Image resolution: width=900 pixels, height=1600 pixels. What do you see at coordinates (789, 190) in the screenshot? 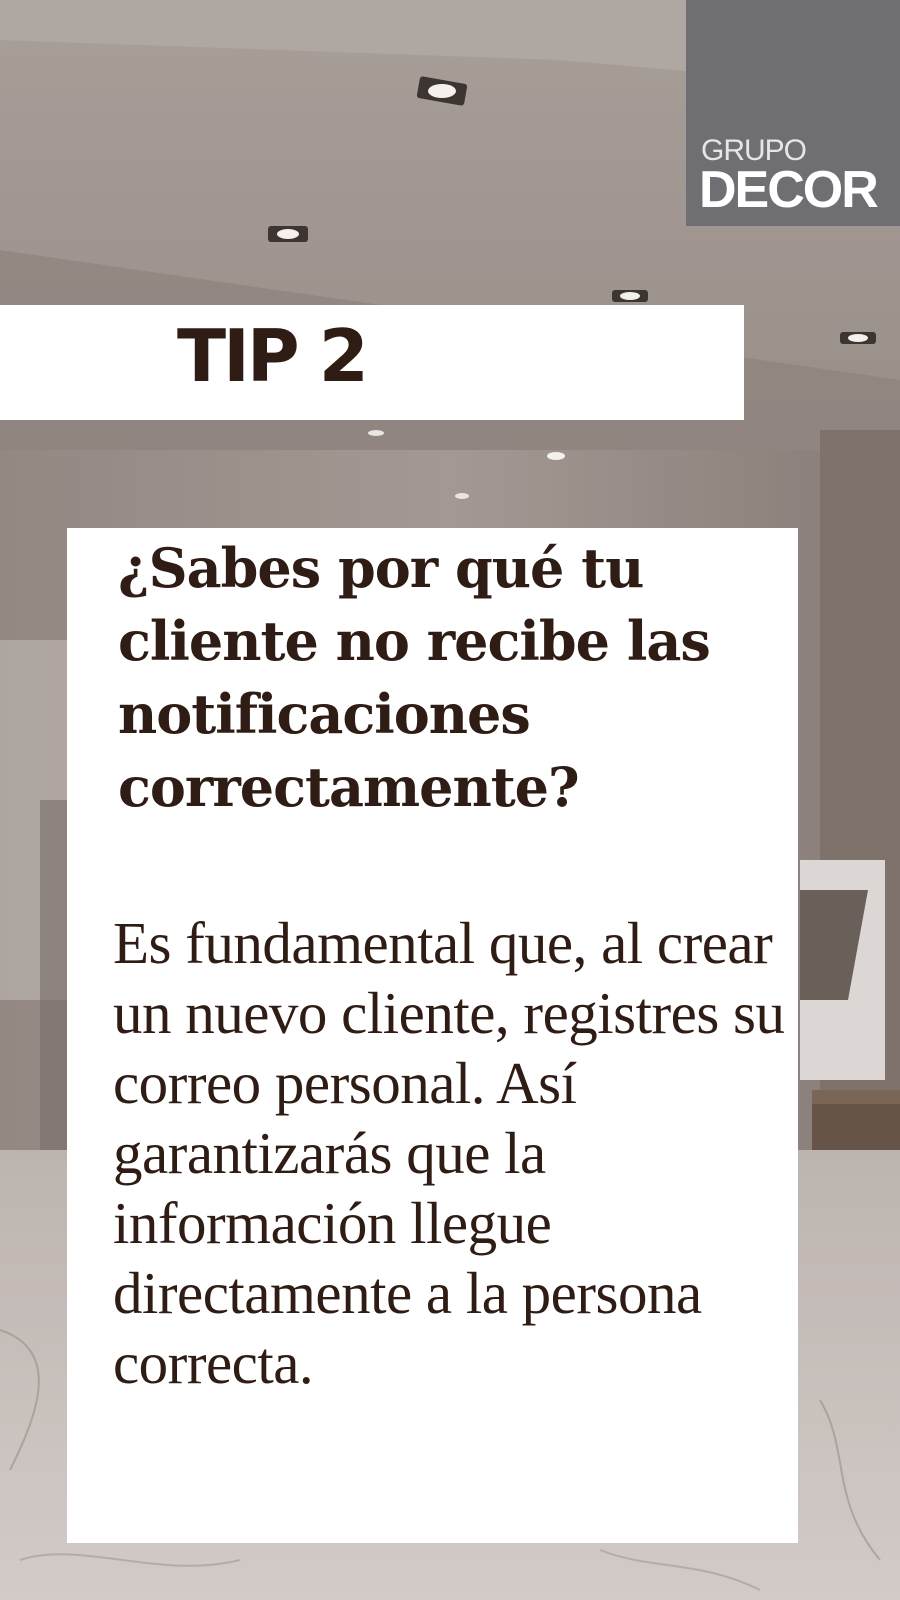
I see `logo-main-text: DECOR` at bounding box center [789, 190].